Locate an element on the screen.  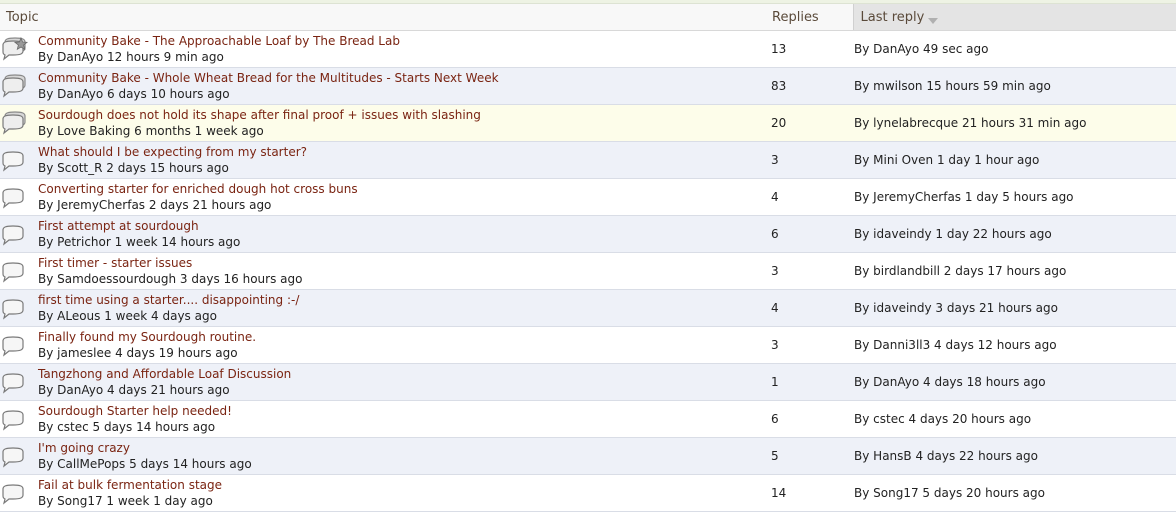
topic-title-link: Fail at bulk fermentation stage is located at coordinates (402, 485).